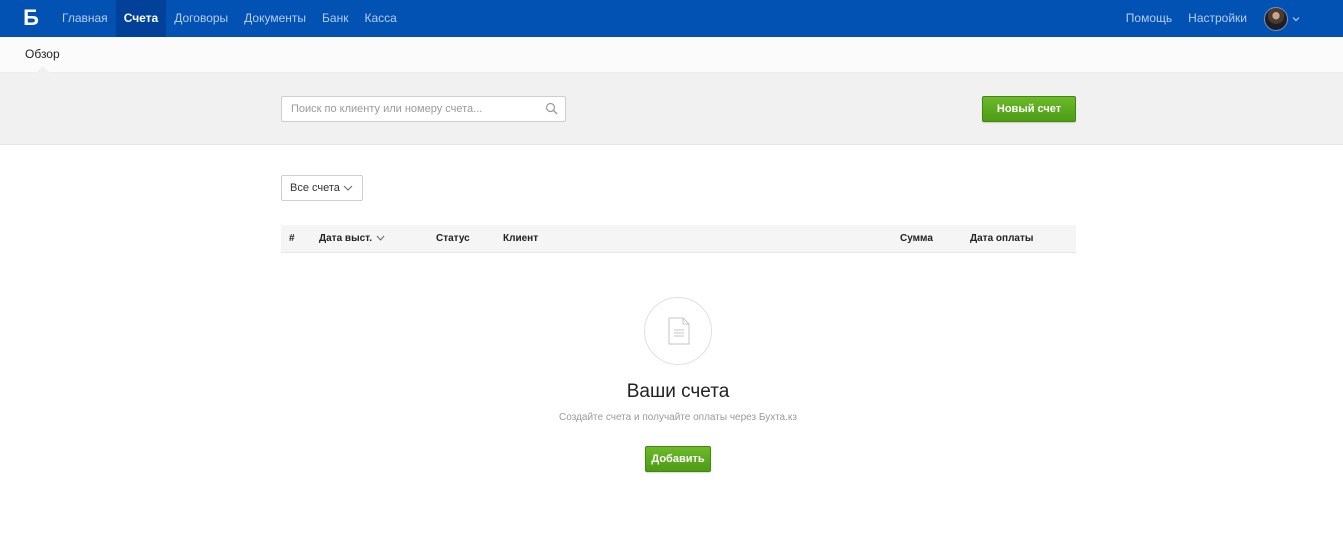 Image resolution: width=1343 pixels, height=559 pixels. I want to click on column-header-issue-date: Дата выст., so click(352, 239).